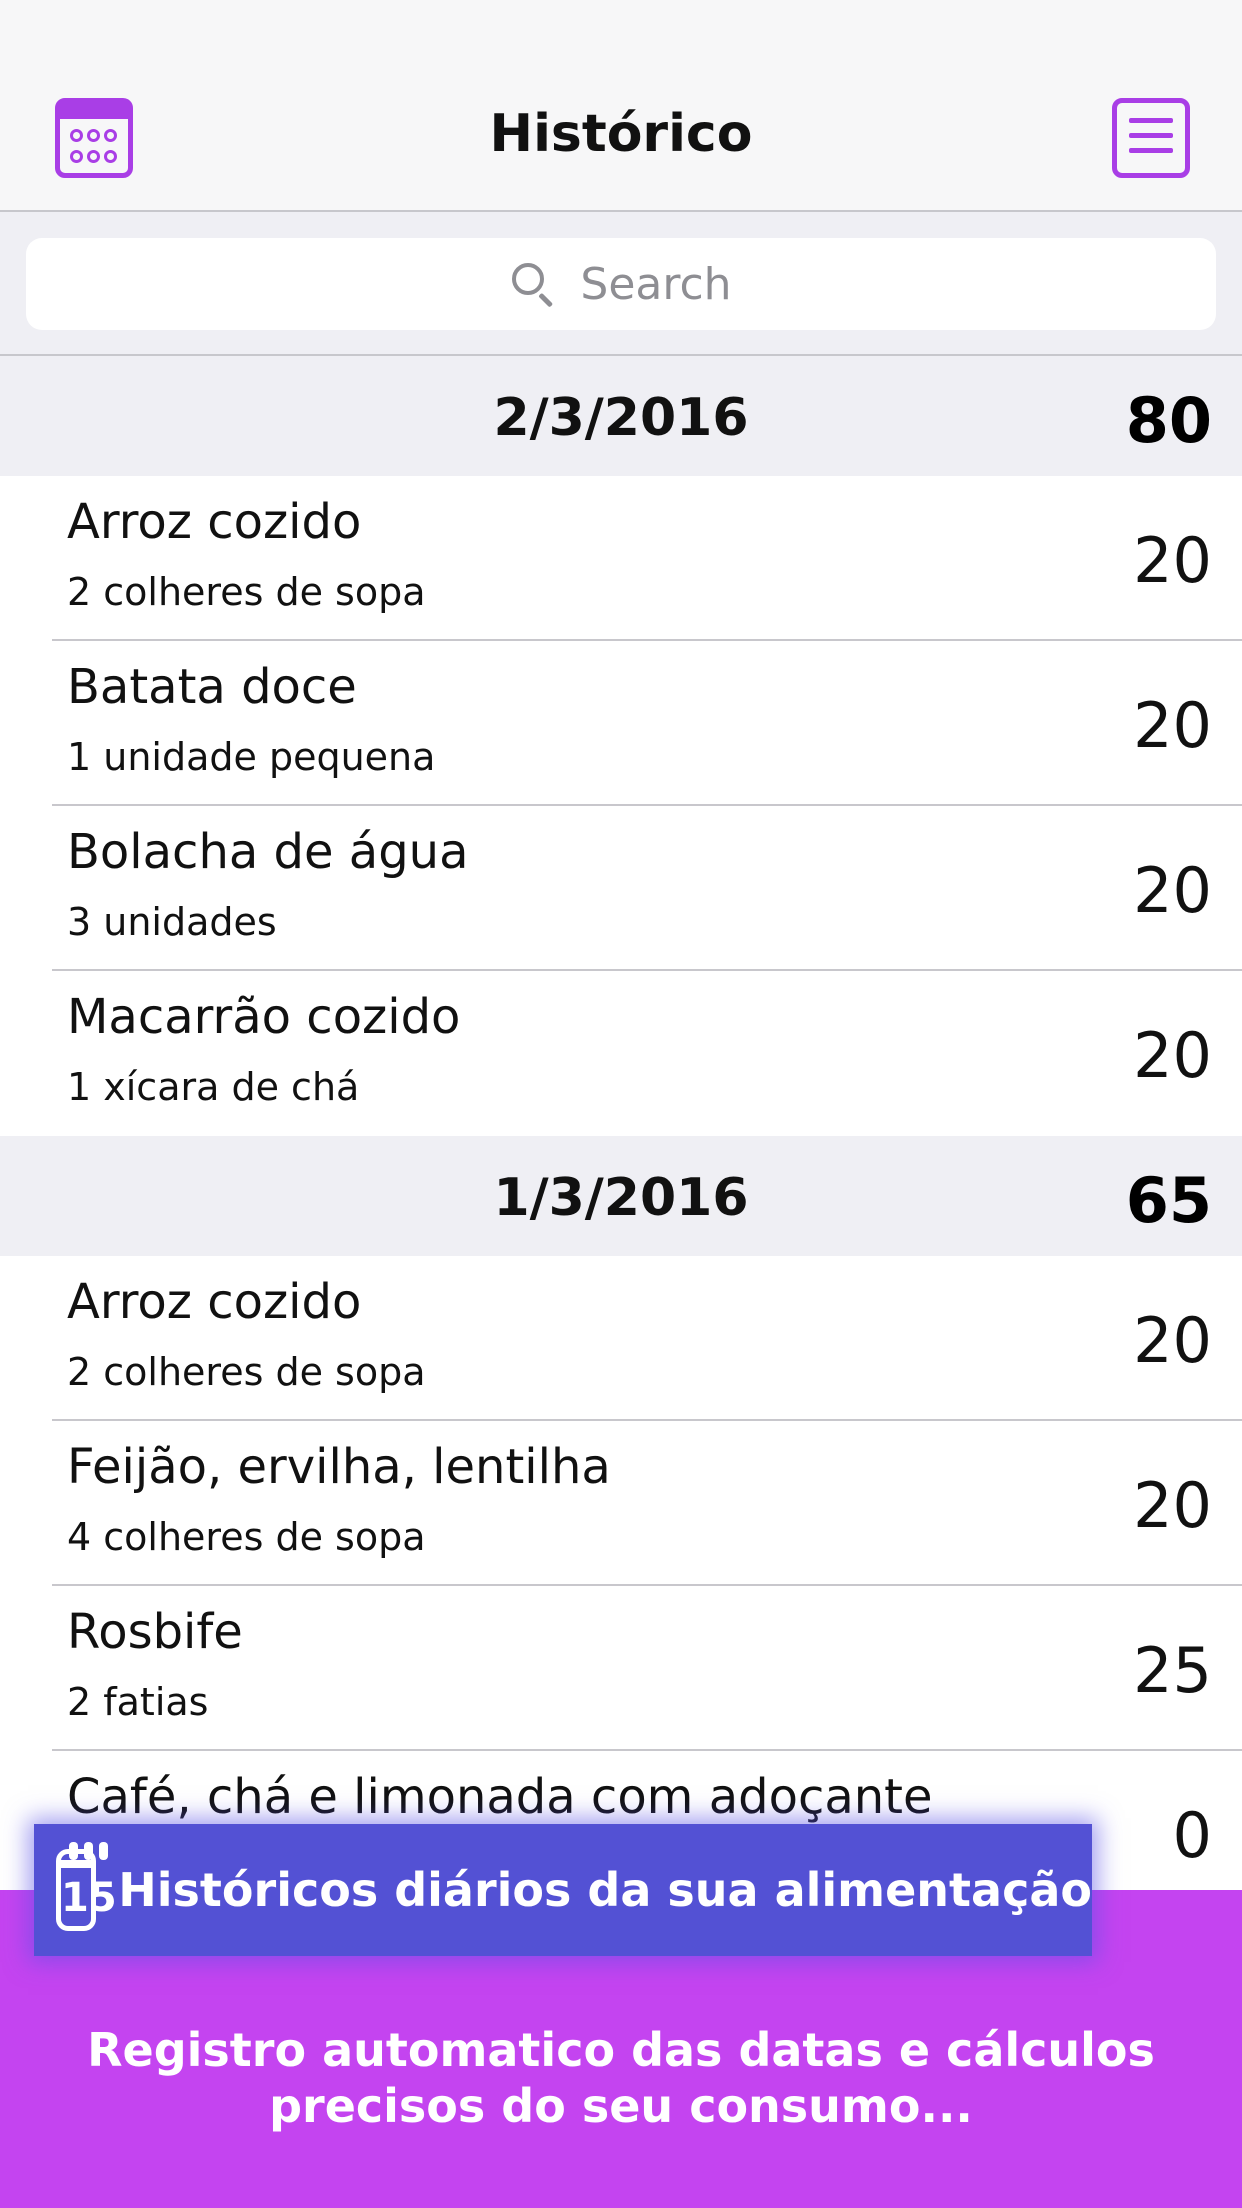  Describe the element at coordinates (251, 757) in the screenshot. I see `item-portion: 1 unidade pequena` at that location.